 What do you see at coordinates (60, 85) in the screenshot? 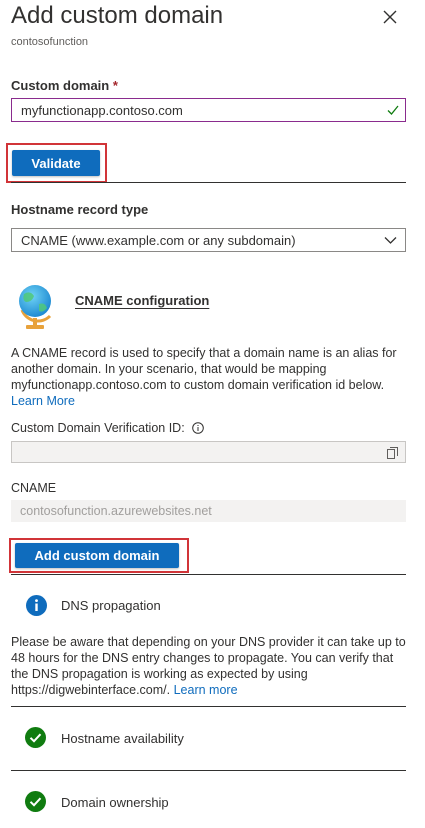
I see `custom-domain-label-text: Custom domain` at bounding box center [60, 85].